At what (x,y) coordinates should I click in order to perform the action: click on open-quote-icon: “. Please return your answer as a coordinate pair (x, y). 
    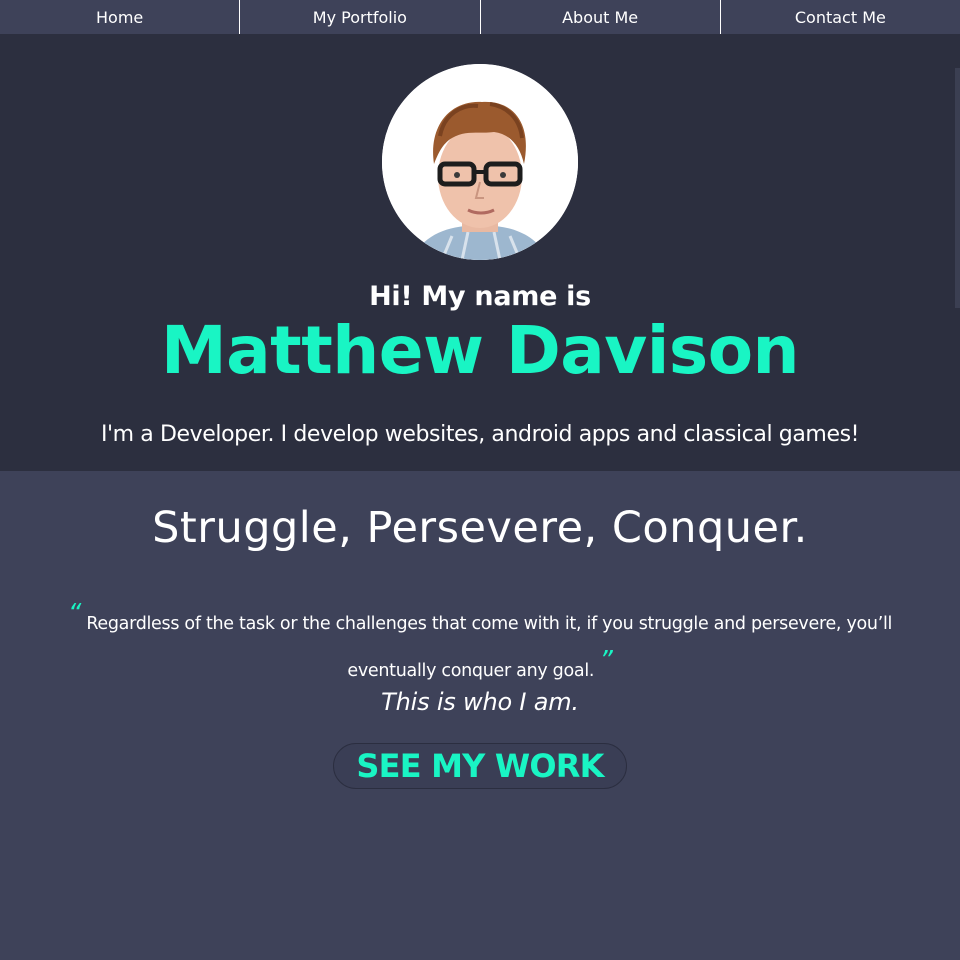
    Looking at the image, I should click on (74, 614).